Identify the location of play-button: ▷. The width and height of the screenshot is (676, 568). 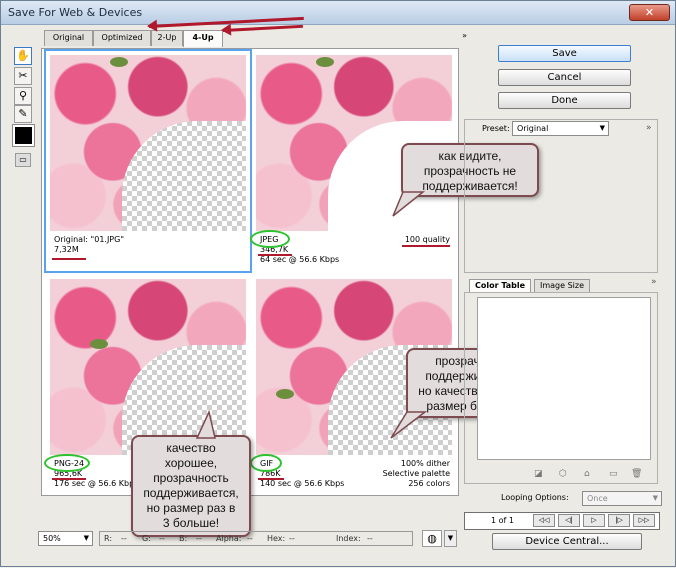
(594, 520).